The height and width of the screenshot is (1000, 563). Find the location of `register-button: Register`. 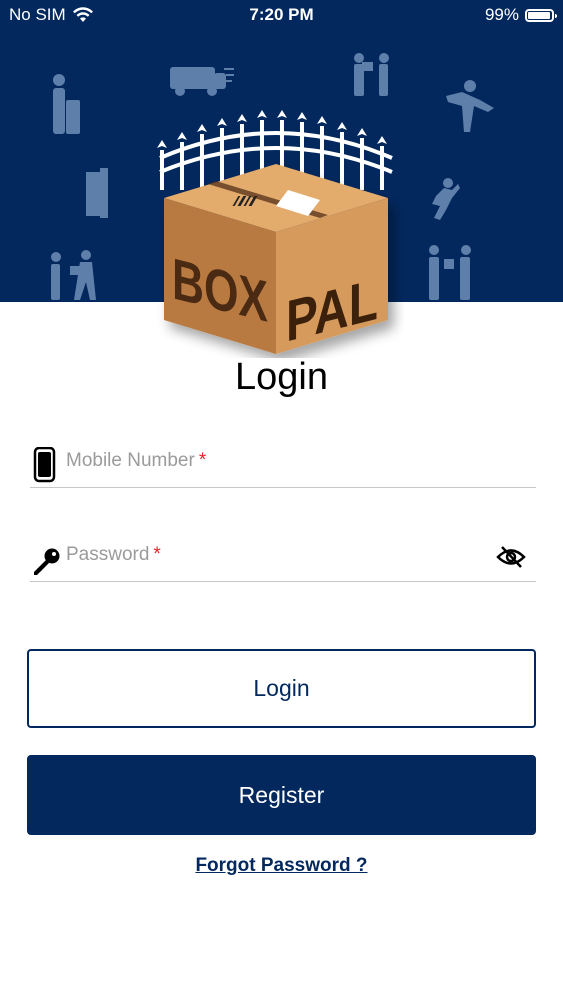

register-button: Register is located at coordinates (281, 795).